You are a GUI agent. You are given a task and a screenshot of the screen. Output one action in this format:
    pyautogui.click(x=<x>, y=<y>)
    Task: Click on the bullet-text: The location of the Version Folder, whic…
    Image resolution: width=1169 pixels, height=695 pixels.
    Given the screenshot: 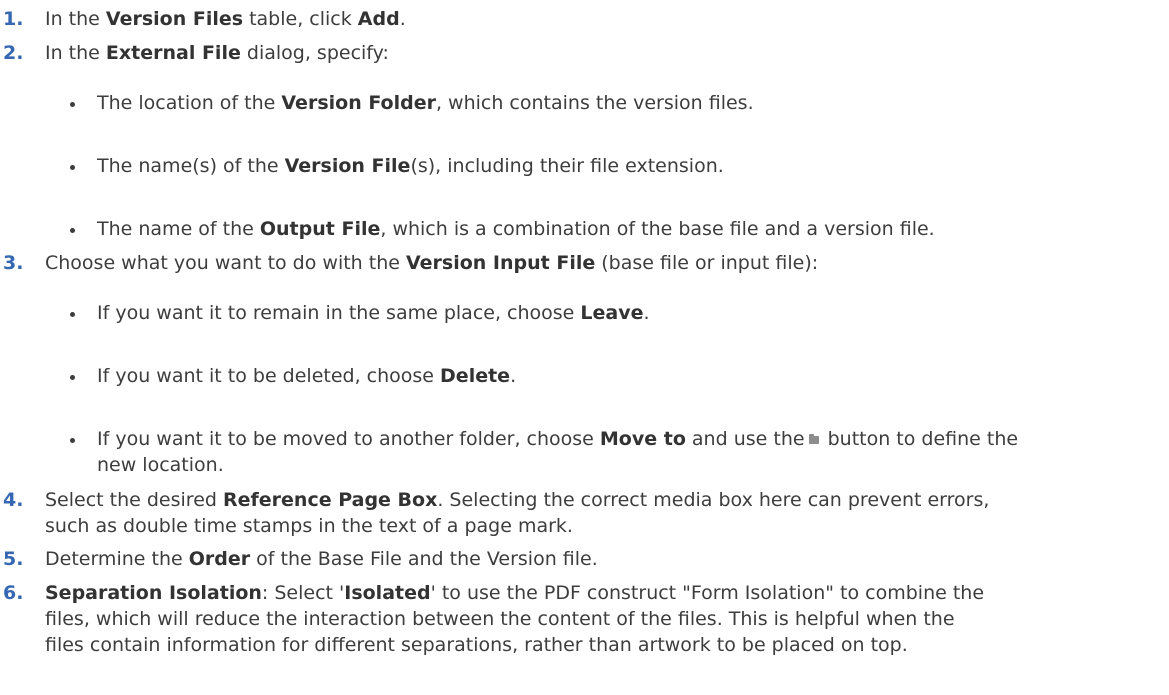 What is the action you would take?
    pyautogui.click(x=630, y=103)
    